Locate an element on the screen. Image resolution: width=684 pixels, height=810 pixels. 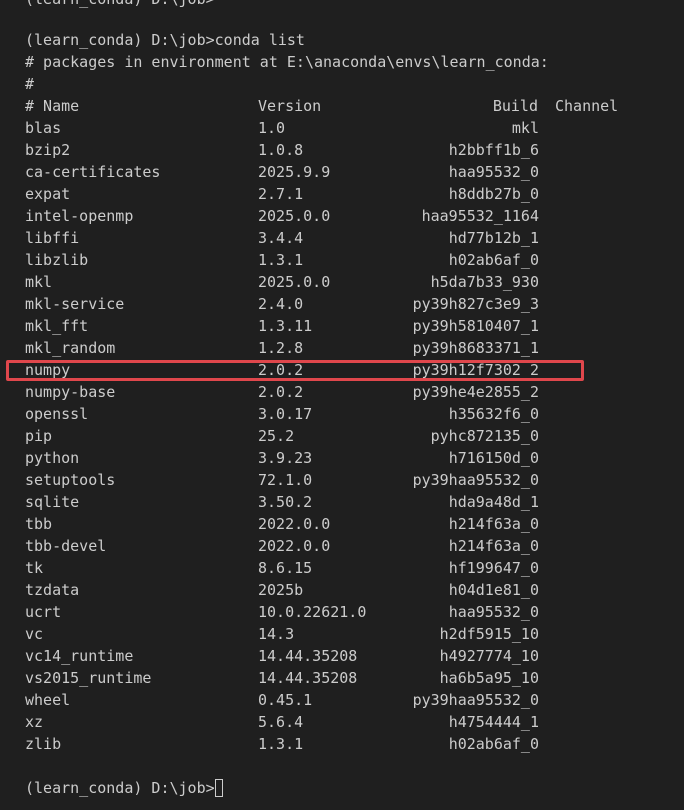
package-name: numpy is located at coordinates (48, 370).